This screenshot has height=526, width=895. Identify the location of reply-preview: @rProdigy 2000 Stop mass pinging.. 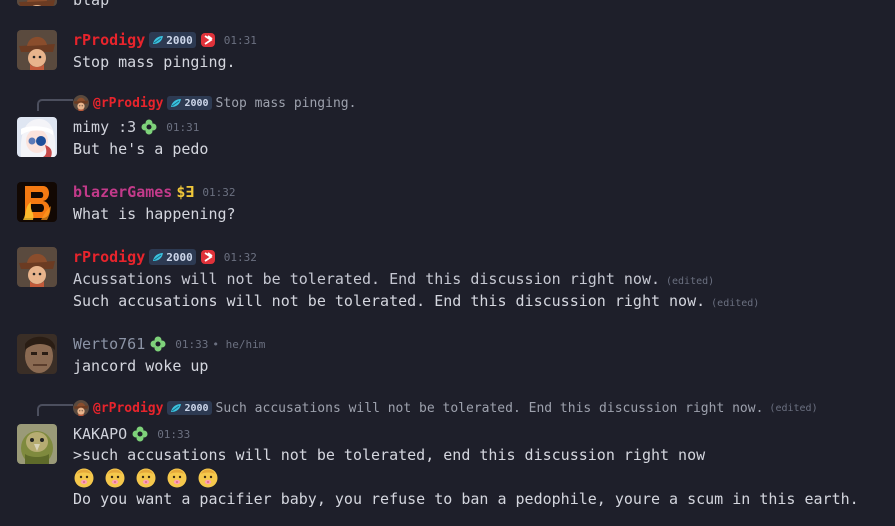
(214, 103).